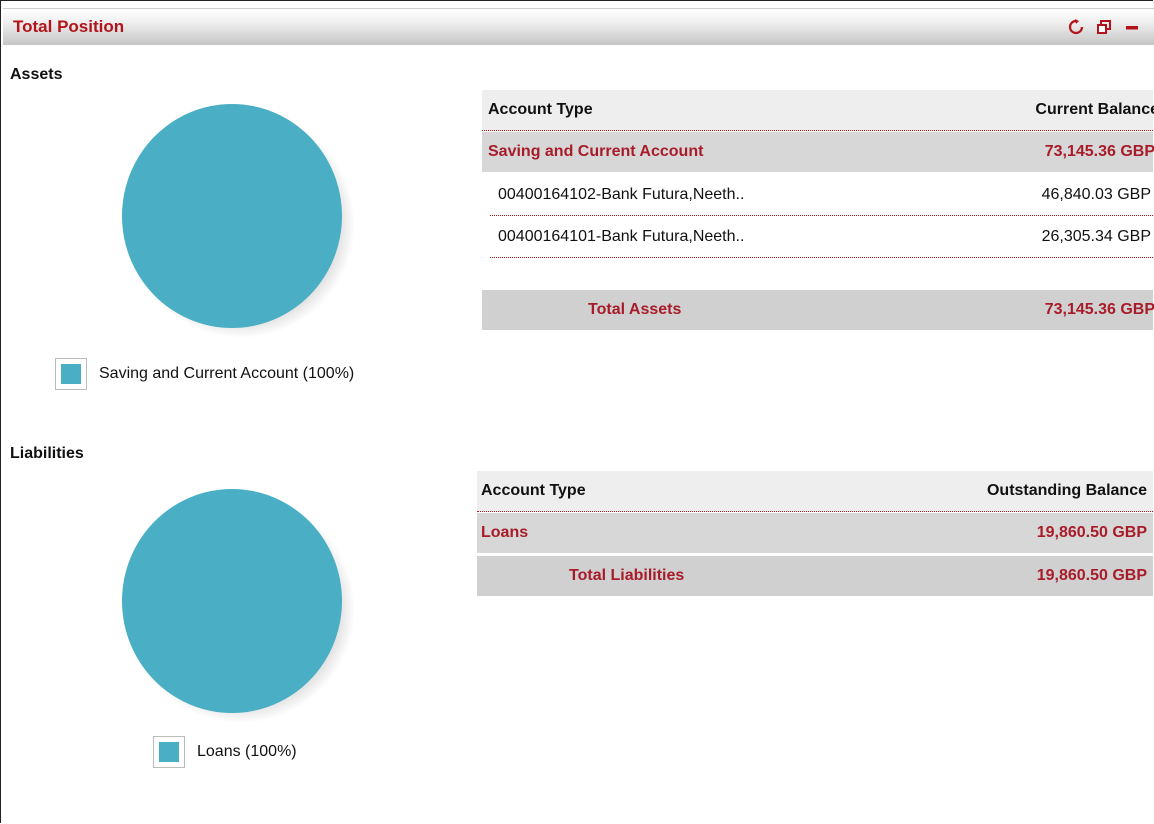 This screenshot has width=1154, height=824. I want to click on assets-pie-chart, so click(238, 221).